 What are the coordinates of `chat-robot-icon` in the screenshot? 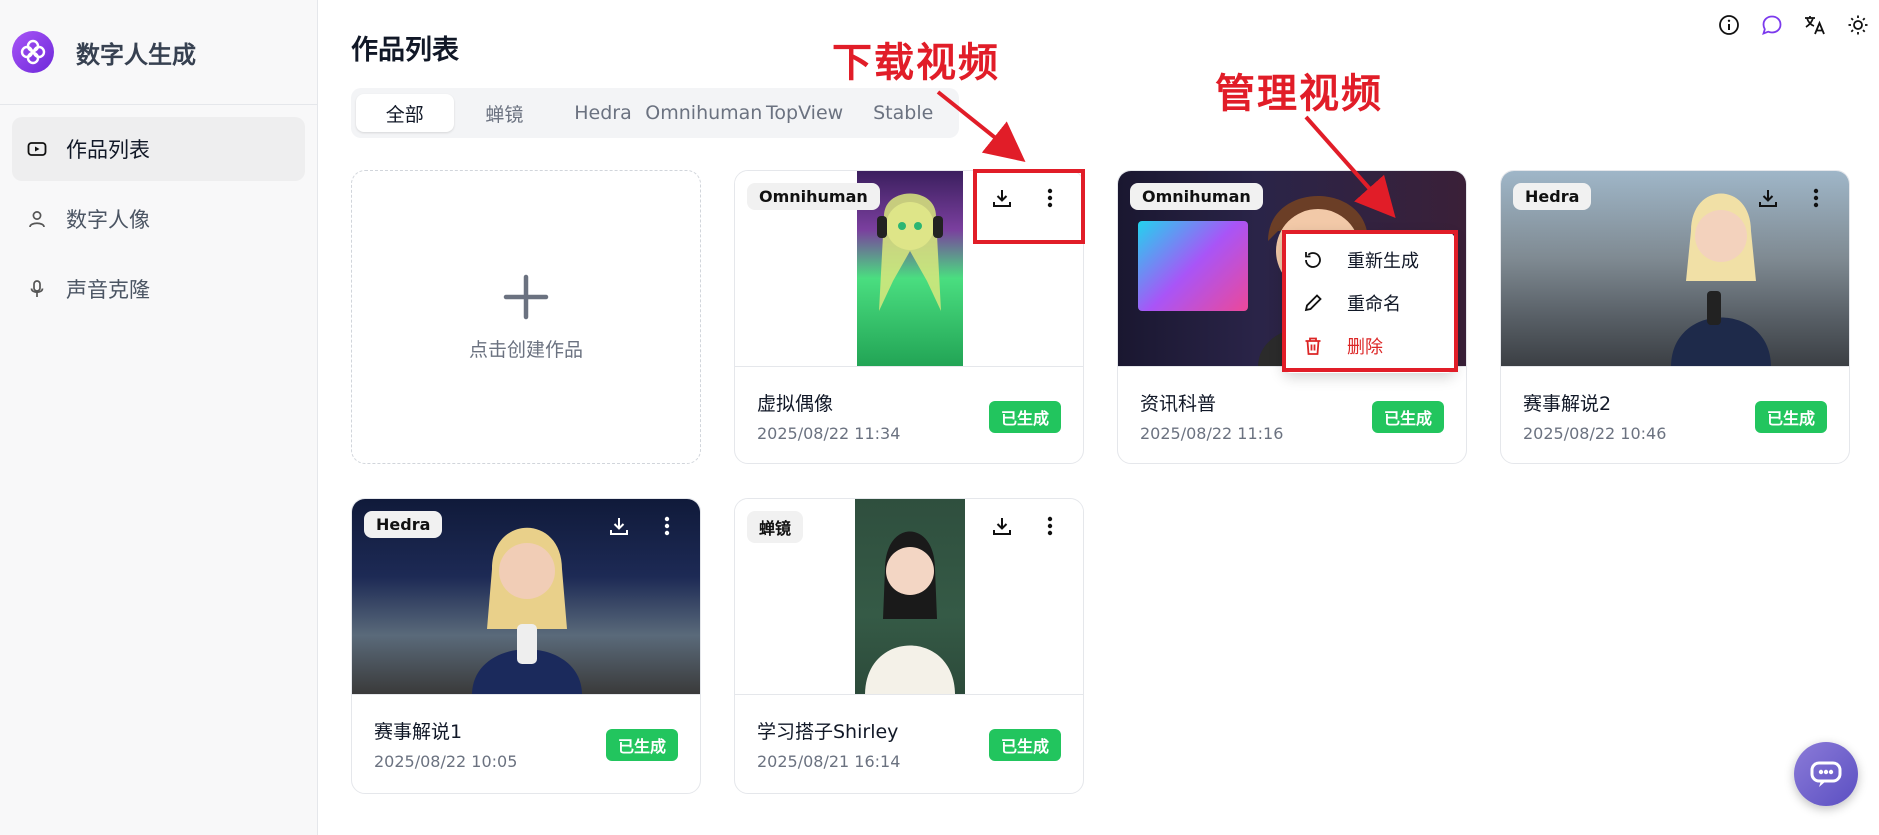 It's located at (1826, 774).